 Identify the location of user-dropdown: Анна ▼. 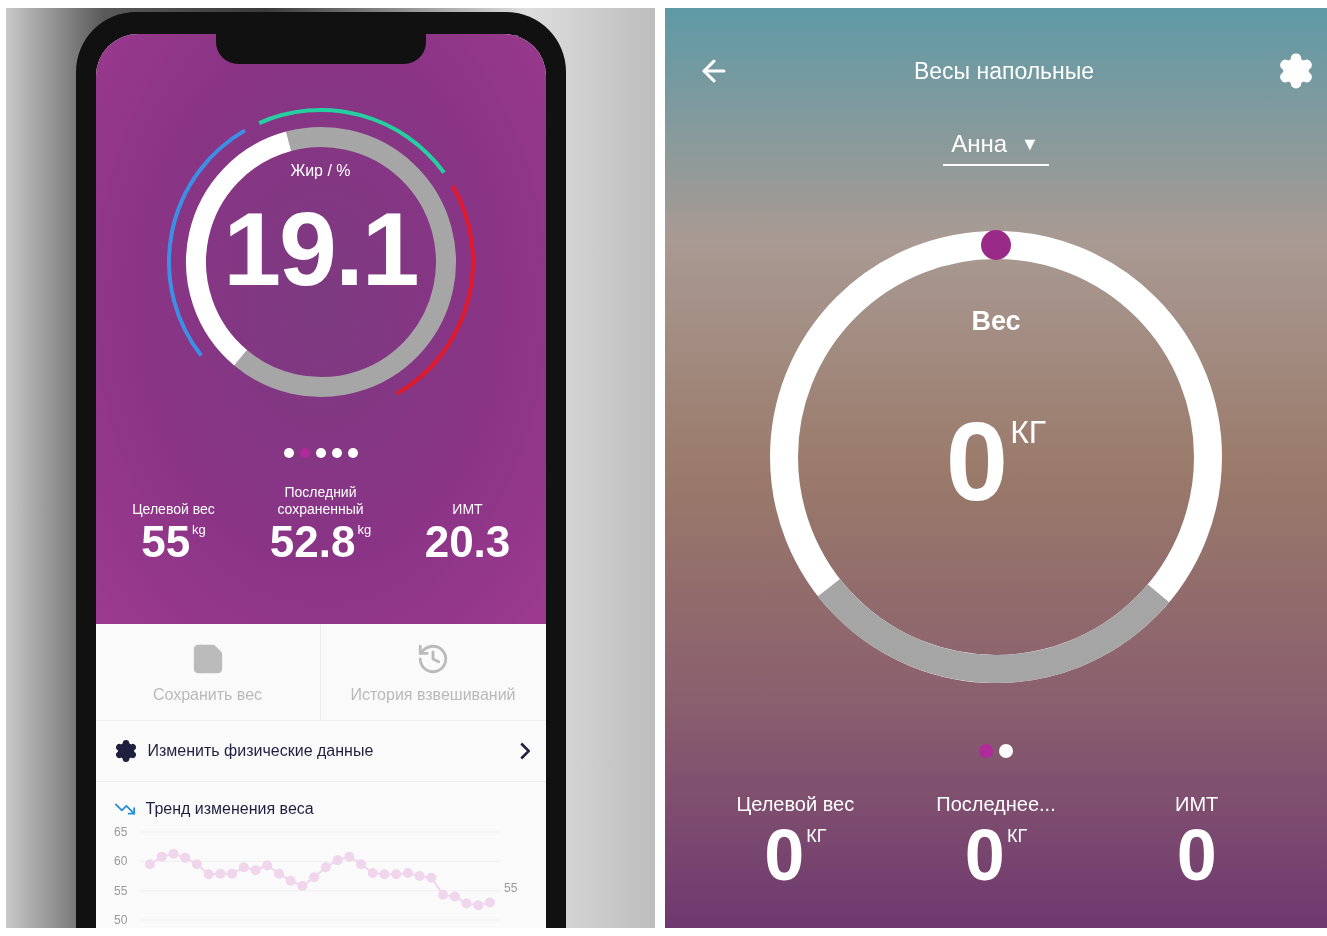
(996, 148).